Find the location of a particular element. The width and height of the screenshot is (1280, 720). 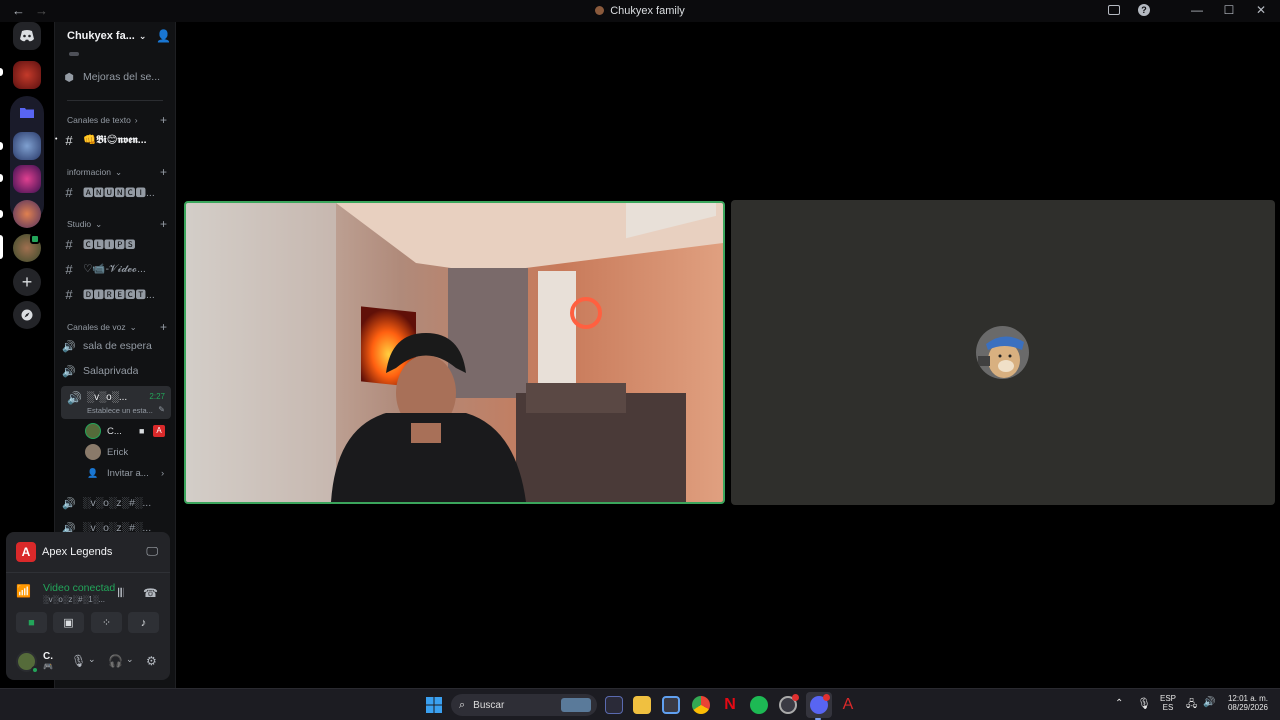

invite-to-voice: 👤 Invitar a... › is located at coordinates (126, 473).